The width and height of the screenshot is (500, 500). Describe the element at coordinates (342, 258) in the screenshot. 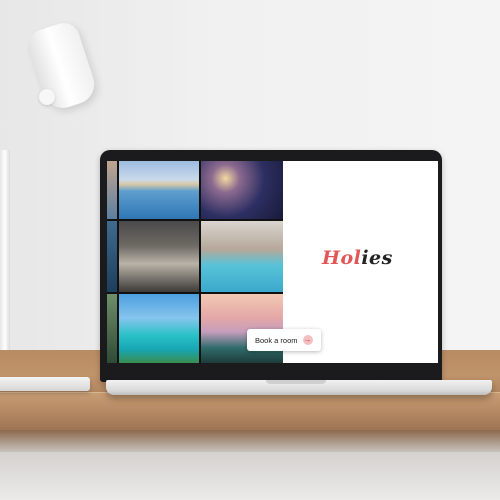

I see `logo-accent-text: Hol` at that location.